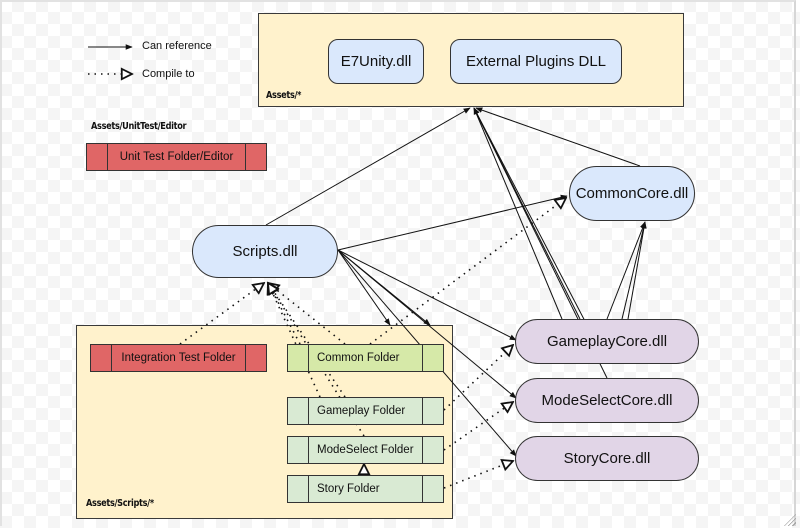 Image resolution: width=800 pixels, height=528 pixels. I want to click on integration-test-folder-label: Integration Test Folder, so click(178, 358).